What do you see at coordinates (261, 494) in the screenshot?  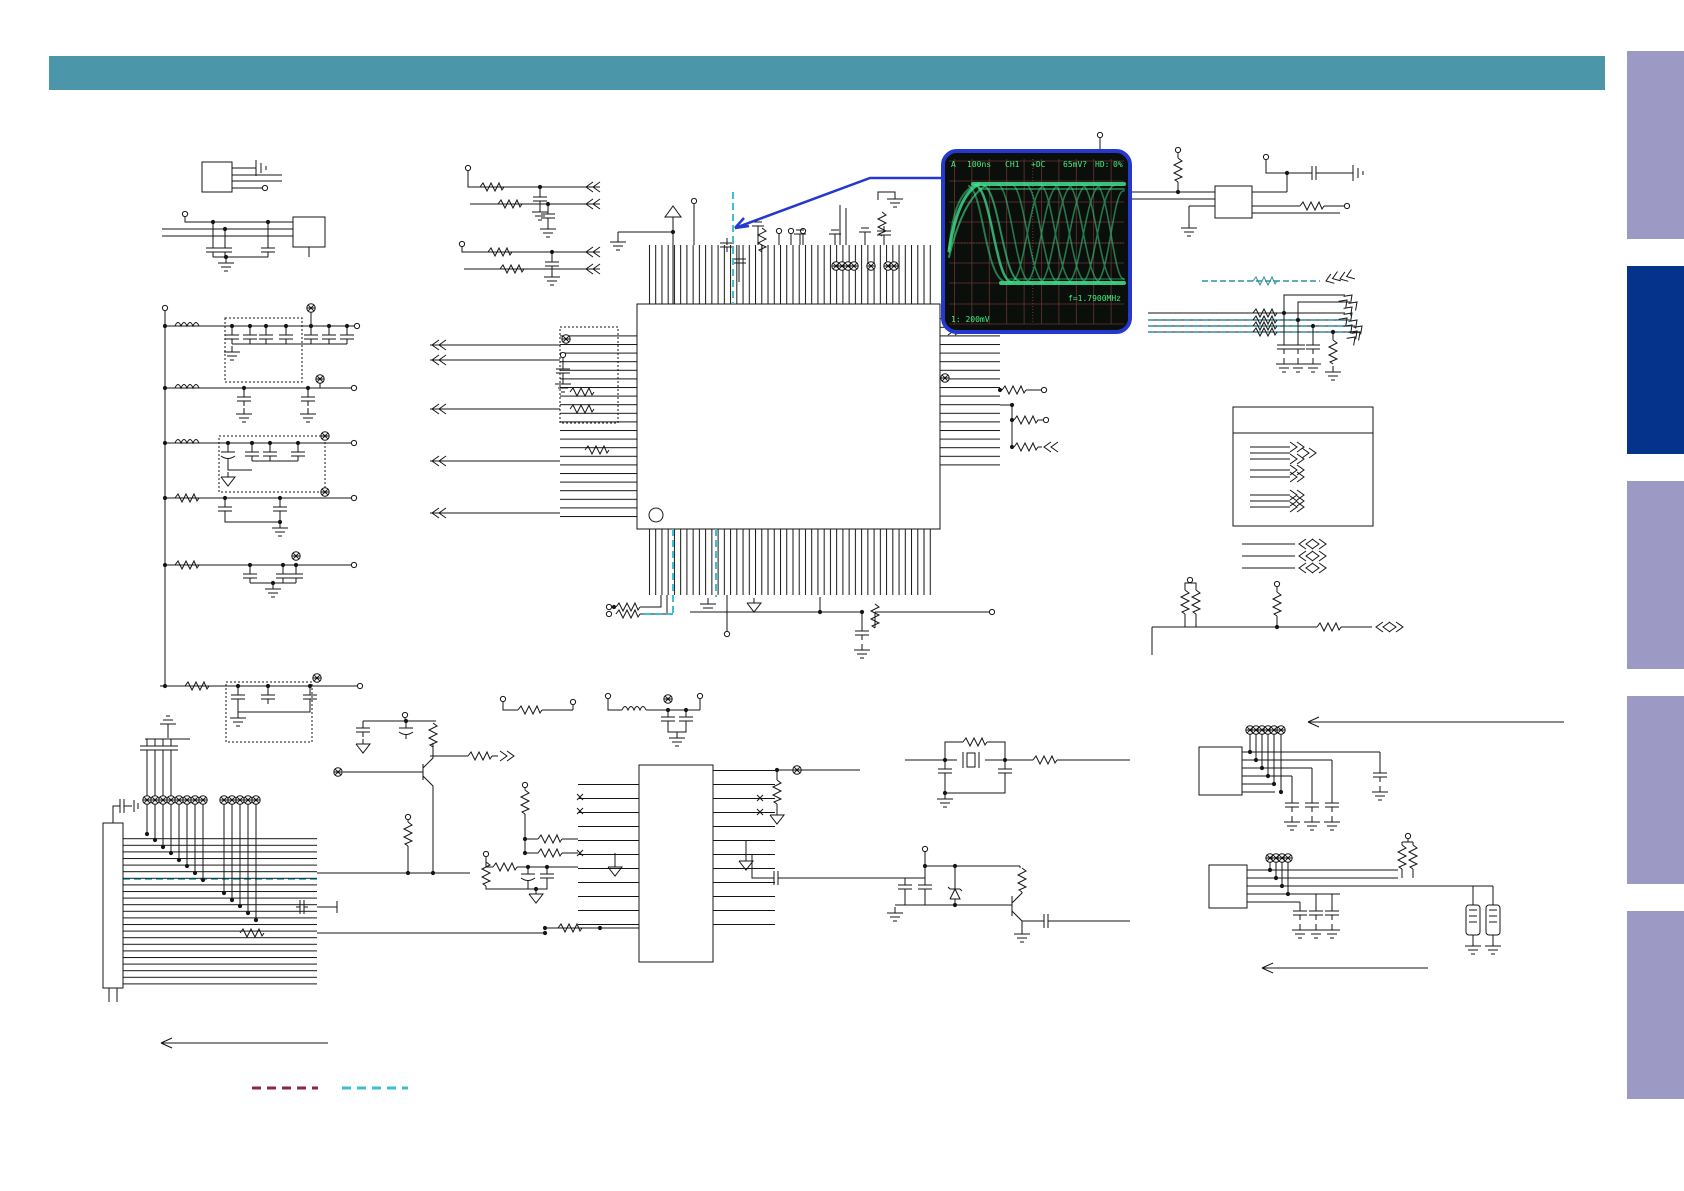 I see `power-rail-column` at bounding box center [261, 494].